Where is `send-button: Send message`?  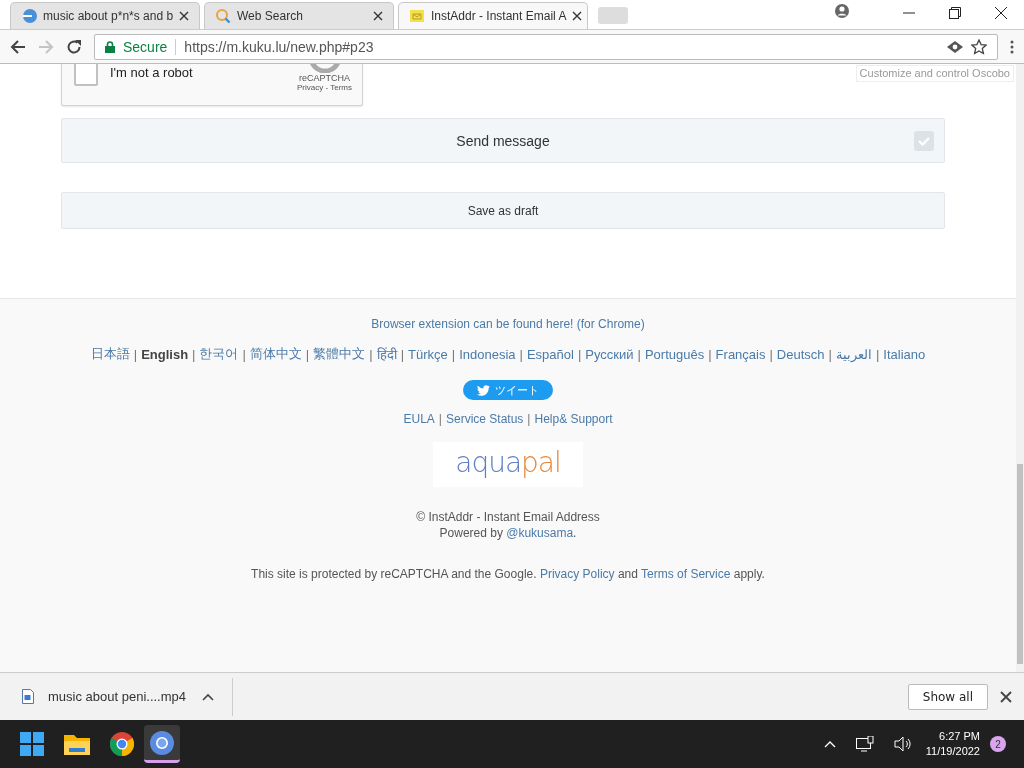
send-button: Send message is located at coordinates (503, 140).